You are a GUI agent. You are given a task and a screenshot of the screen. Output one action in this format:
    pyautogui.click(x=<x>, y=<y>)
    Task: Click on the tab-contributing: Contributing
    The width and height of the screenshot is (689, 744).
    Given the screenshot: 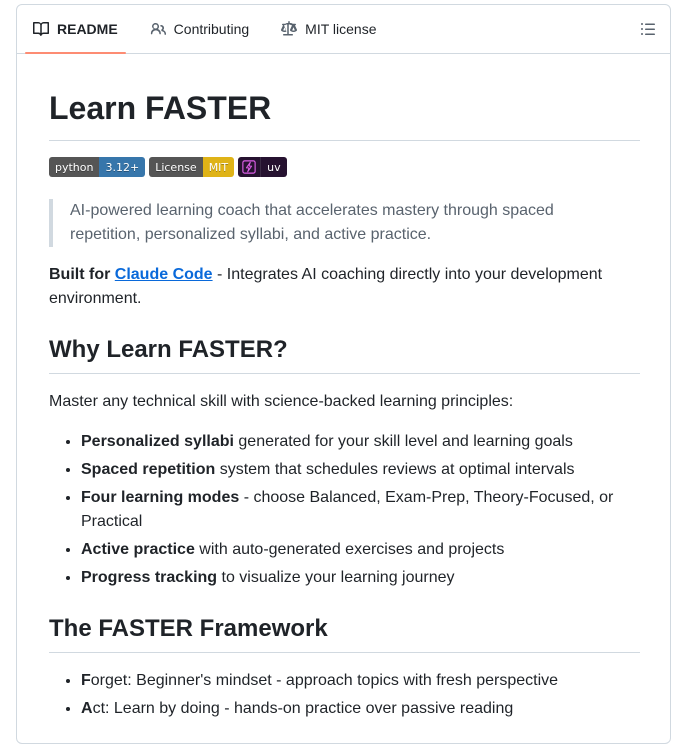 What is the action you would take?
    pyautogui.click(x=200, y=29)
    